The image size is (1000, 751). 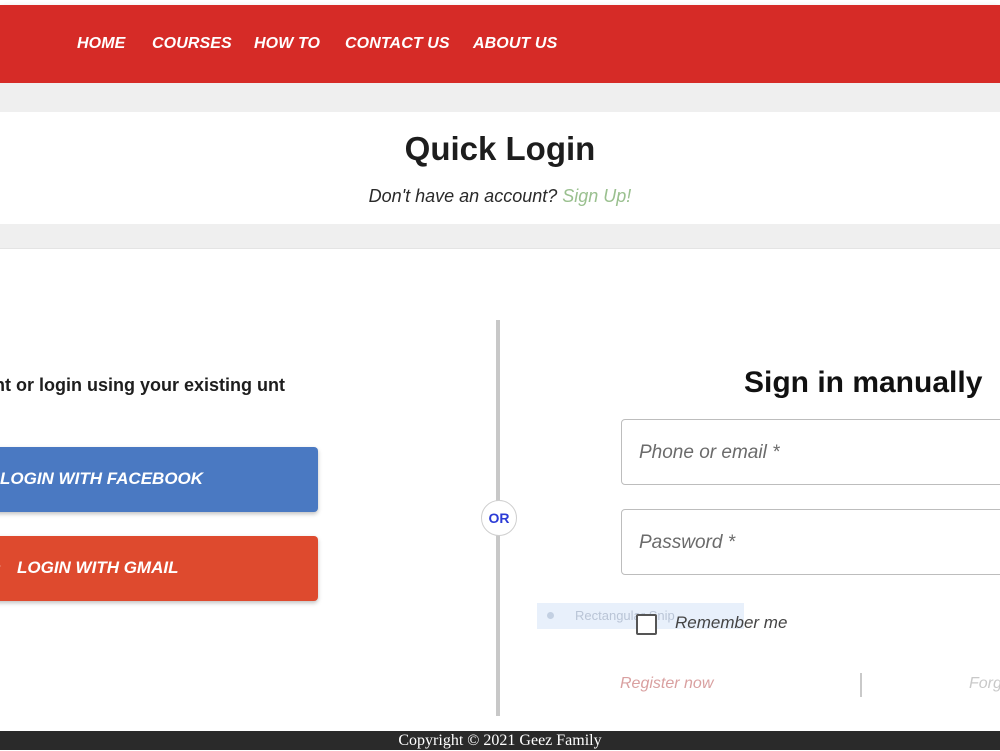 I want to click on signin-title: Sign in manually, so click(x=863, y=382).